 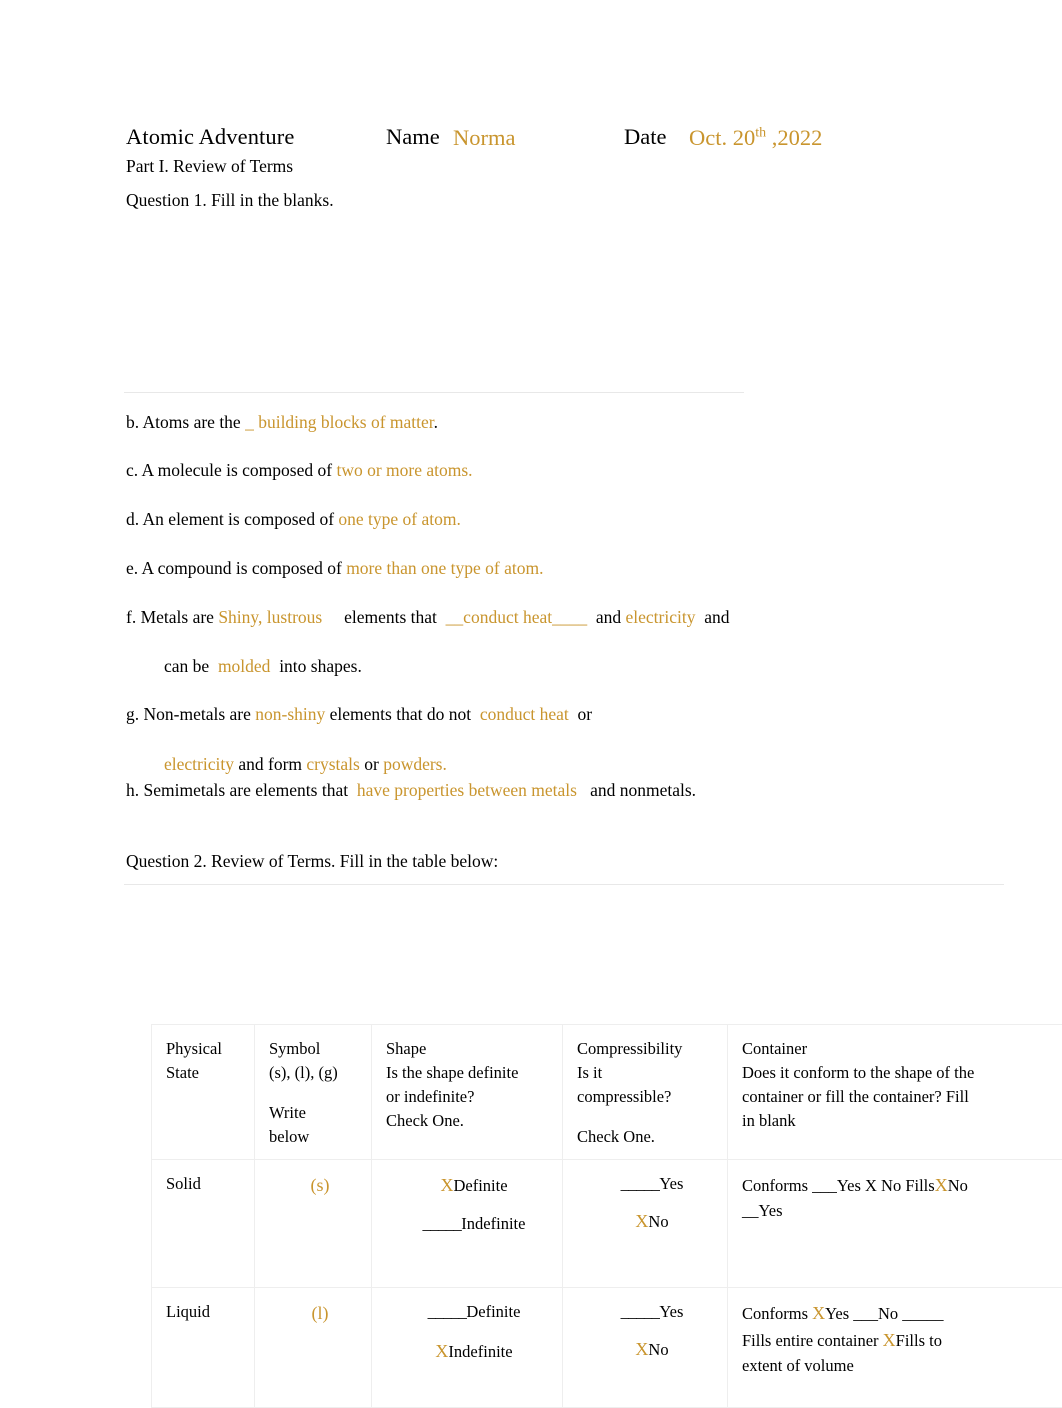 I want to click on name-label: Name, so click(x=413, y=137).